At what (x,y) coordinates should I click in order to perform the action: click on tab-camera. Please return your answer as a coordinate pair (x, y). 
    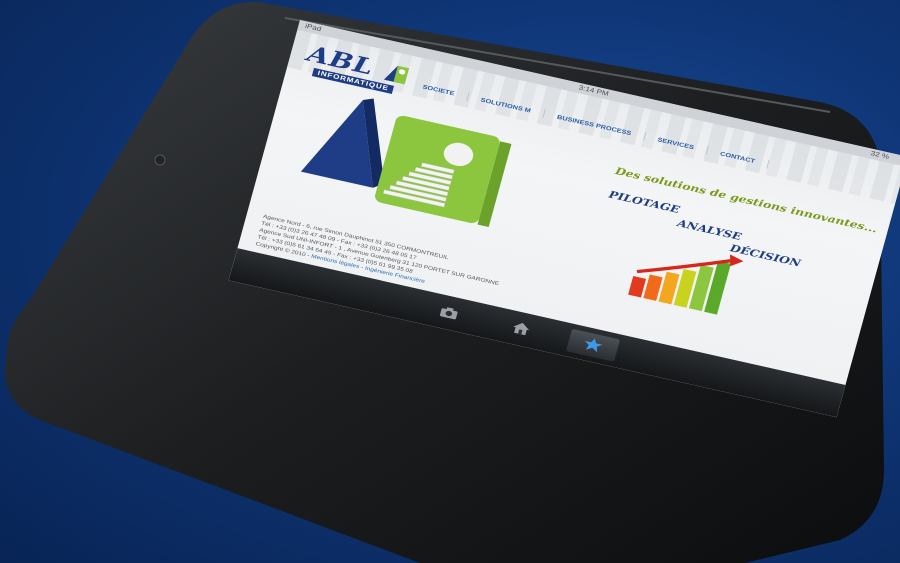
    Looking at the image, I should click on (449, 312).